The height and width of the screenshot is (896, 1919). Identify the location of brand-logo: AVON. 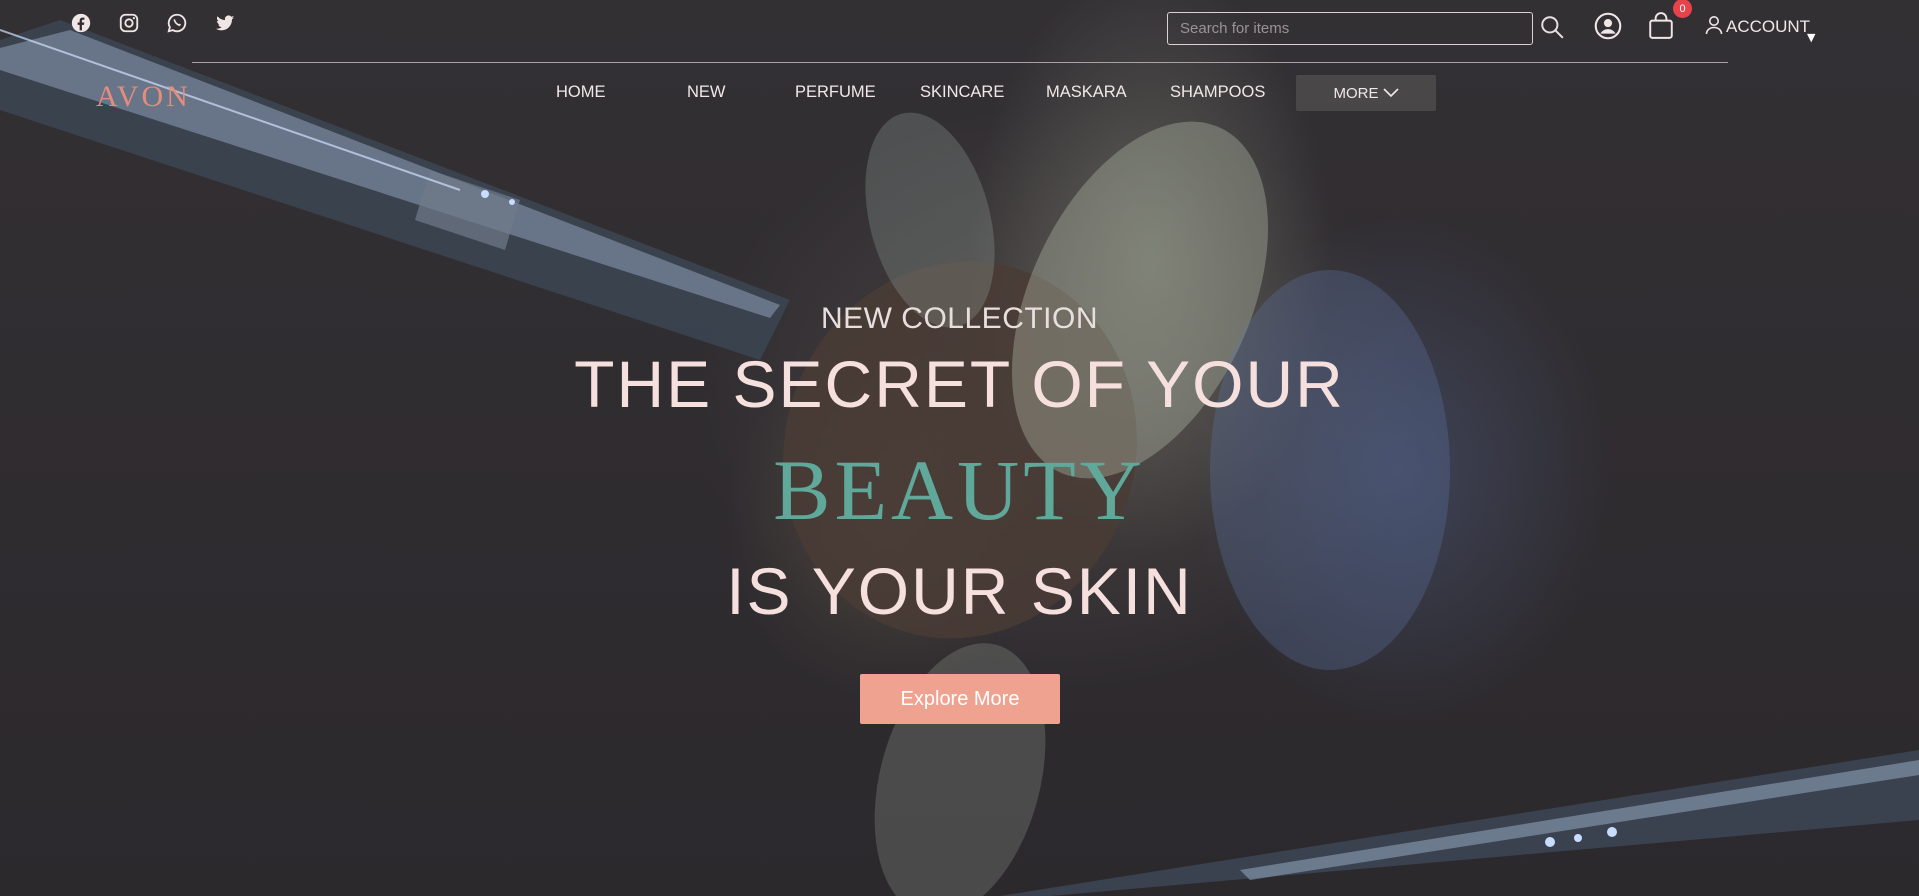
(143, 97).